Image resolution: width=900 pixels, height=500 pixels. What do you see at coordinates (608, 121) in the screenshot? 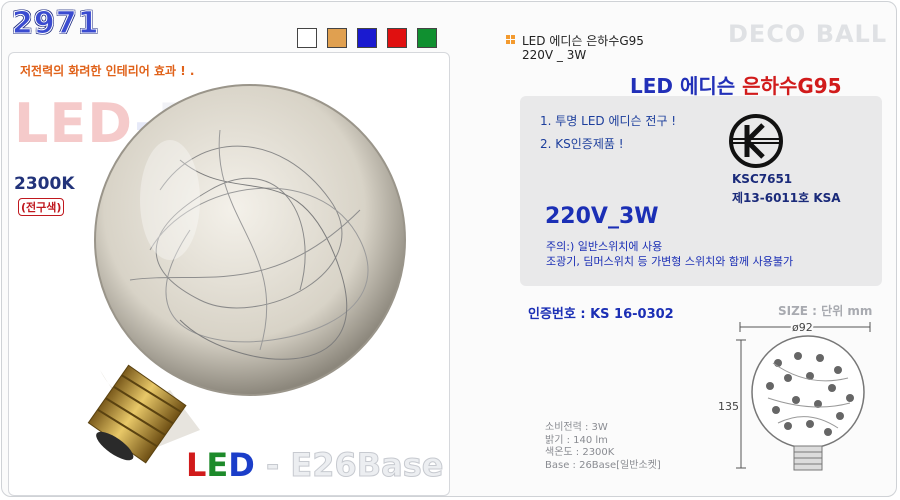
I see `feature-item: 1. 투명 LED 에디슨 전구 !` at bounding box center [608, 121].